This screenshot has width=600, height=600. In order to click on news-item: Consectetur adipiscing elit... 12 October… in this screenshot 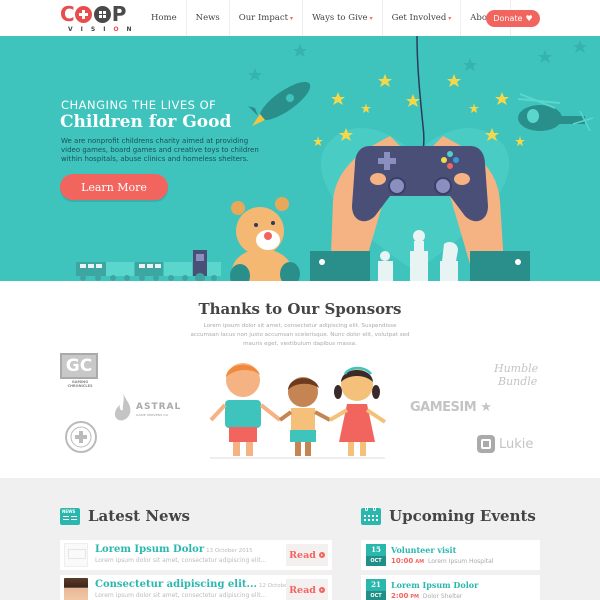, I will do `click(196, 587)`.